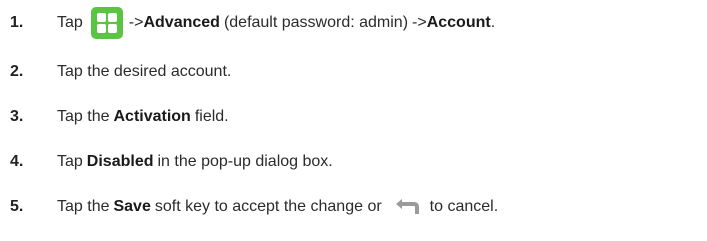 This screenshot has height=241, width=707. What do you see at coordinates (17, 206) in the screenshot?
I see `step-number: 5.` at bounding box center [17, 206].